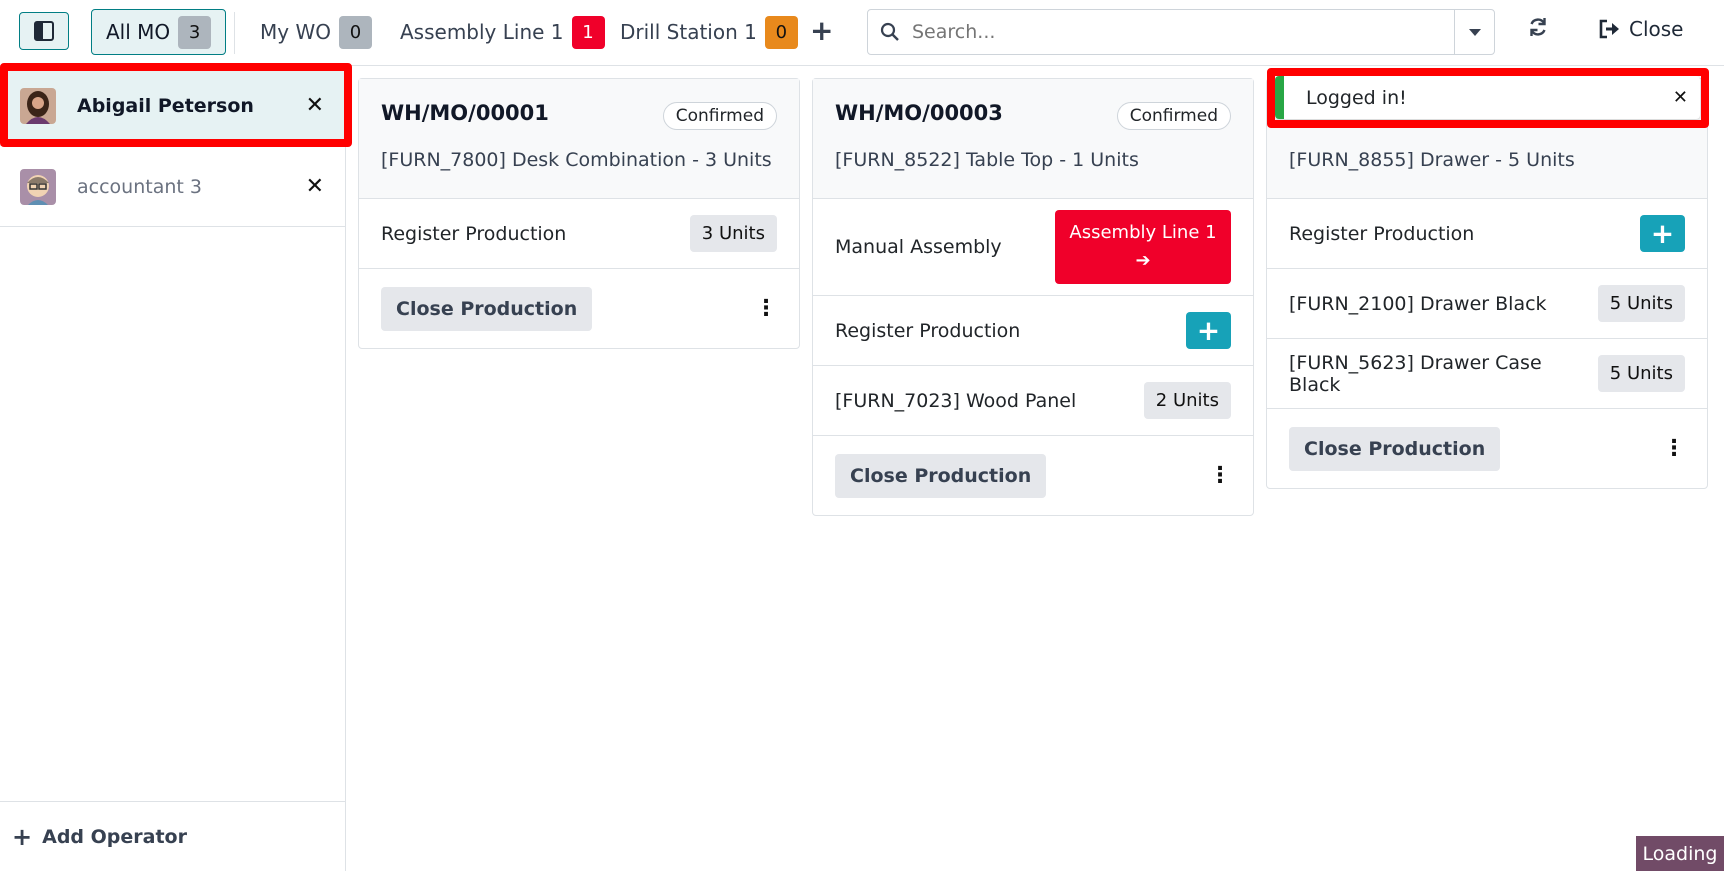  Describe the element at coordinates (919, 113) in the screenshot. I see `mo-reference: WH/MO/00003` at that location.